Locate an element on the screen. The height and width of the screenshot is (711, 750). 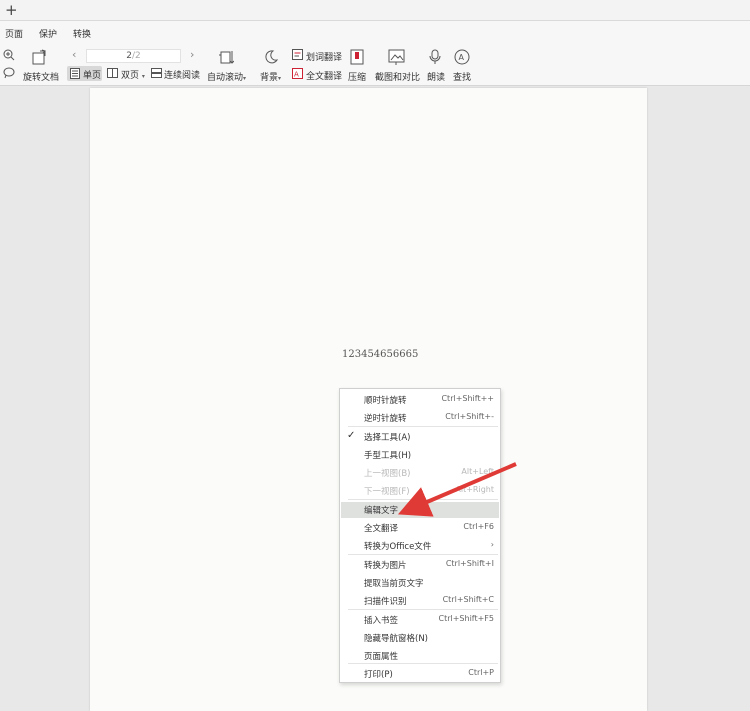
context-menu-item-shortcut: Ctrl+Shift+C is located at coordinates (468, 599).